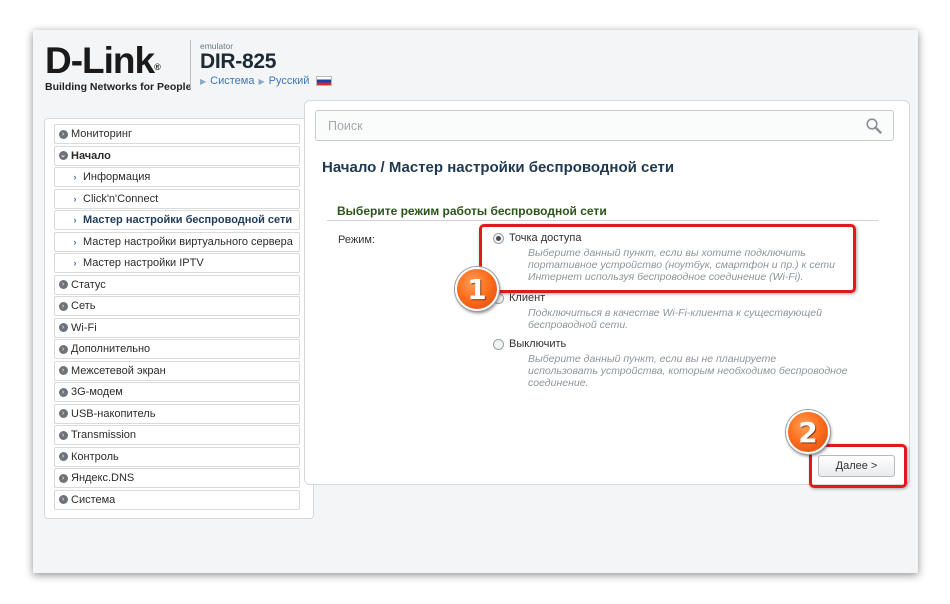 The image size is (950, 604). I want to click on sidebar-subitem-iptv-wizard: › Мастер настройки IPTV, so click(177, 263).